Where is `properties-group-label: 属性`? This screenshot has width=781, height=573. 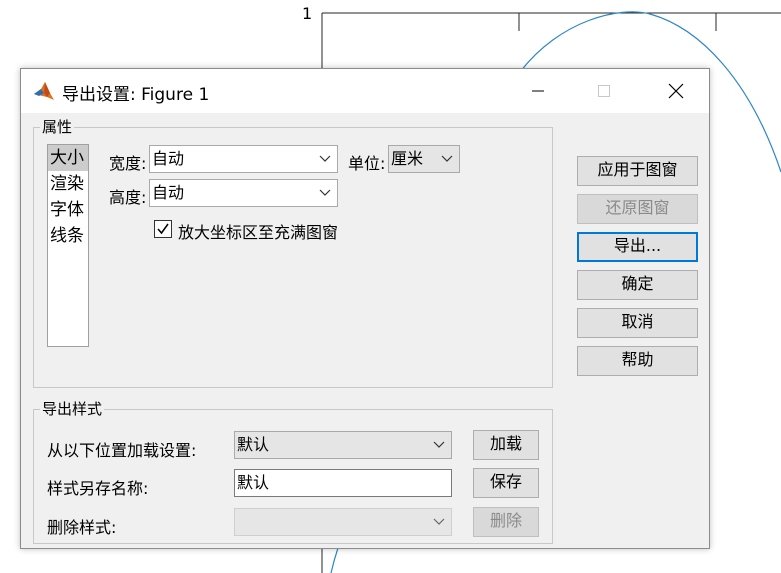 properties-group-label: 属性 is located at coordinates (57, 127).